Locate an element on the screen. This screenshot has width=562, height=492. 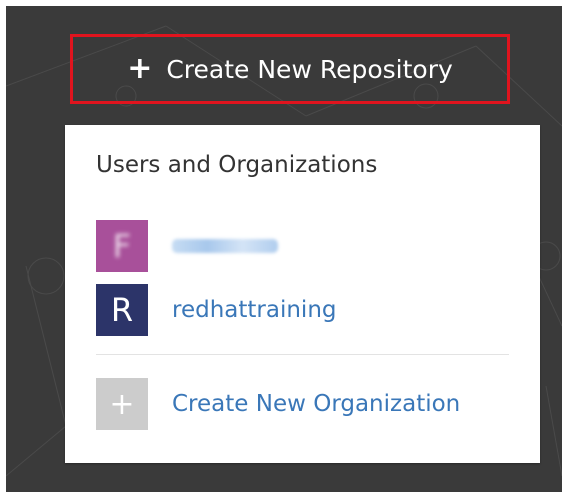
avatar: F is located at coordinates (122, 246).